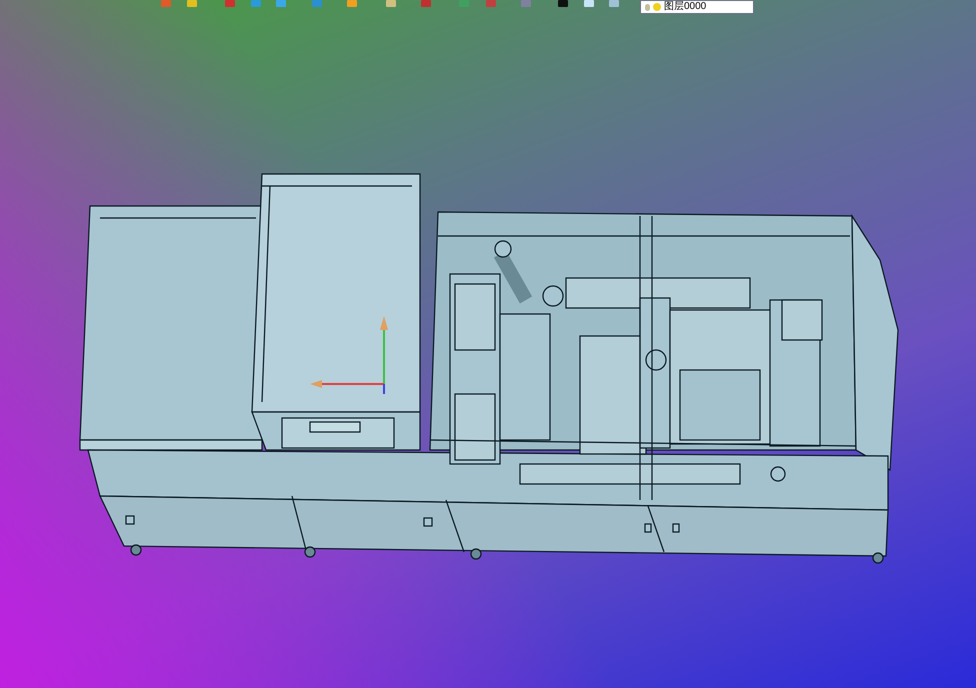 The image size is (976, 688). Describe the element at coordinates (657, 7) in the screenshot. I see `sun-icon` at that location.